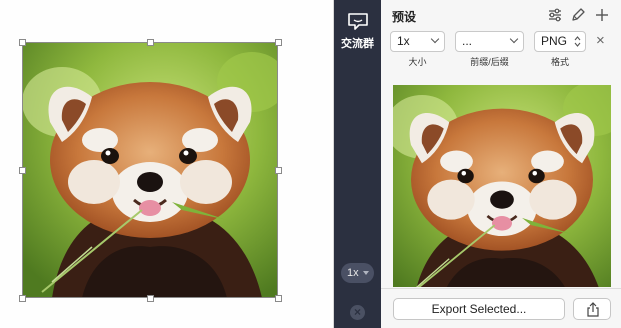  I want to click on chat-group-button: 交流群, so click(357, 31).